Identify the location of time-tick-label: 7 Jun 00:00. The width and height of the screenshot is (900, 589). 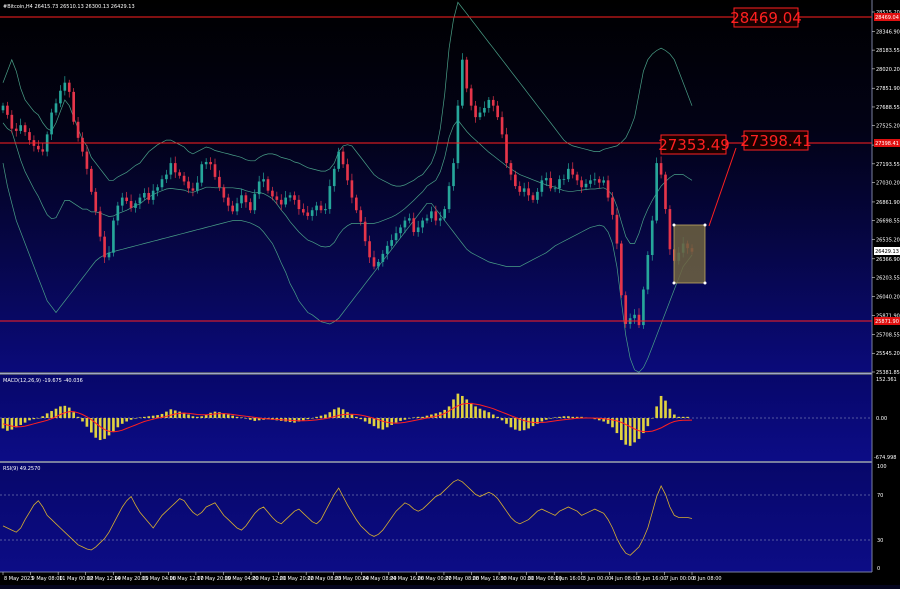
(679, 579).